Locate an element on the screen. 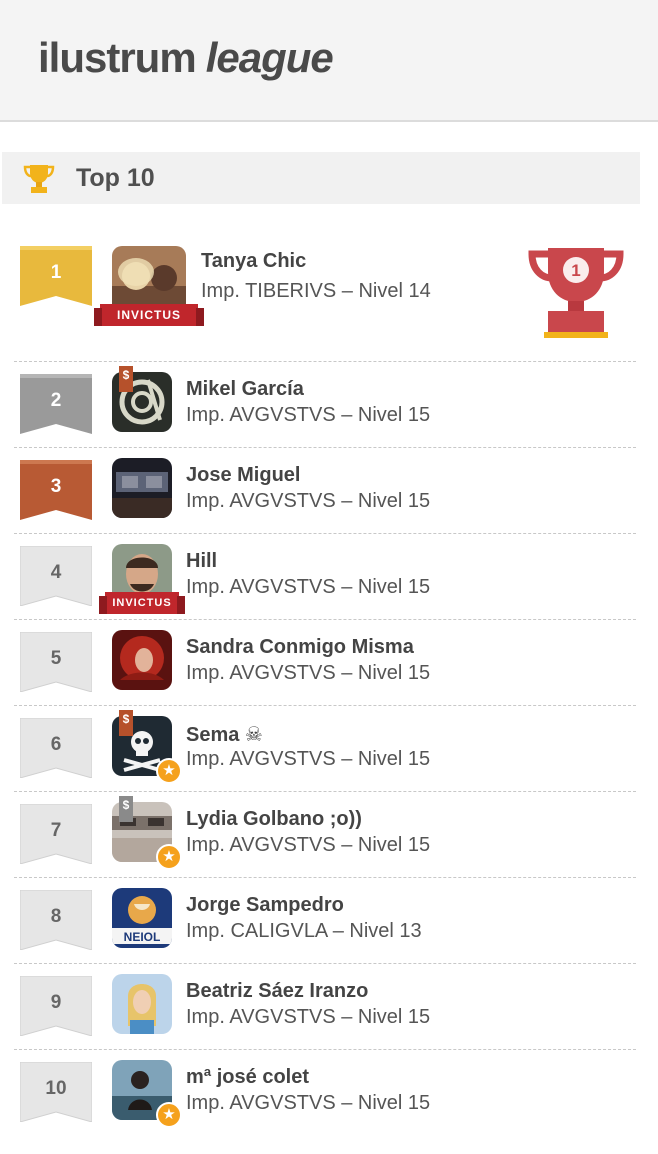 The width and height of the screenshot is (658, 1154). rank-number: 6 is located at coordinates (56, 744).